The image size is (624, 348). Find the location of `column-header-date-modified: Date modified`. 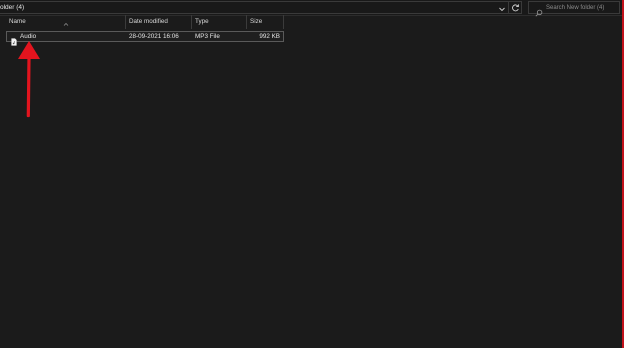

column-header-date-modified: Date modified is located at coordinates (159, 22).